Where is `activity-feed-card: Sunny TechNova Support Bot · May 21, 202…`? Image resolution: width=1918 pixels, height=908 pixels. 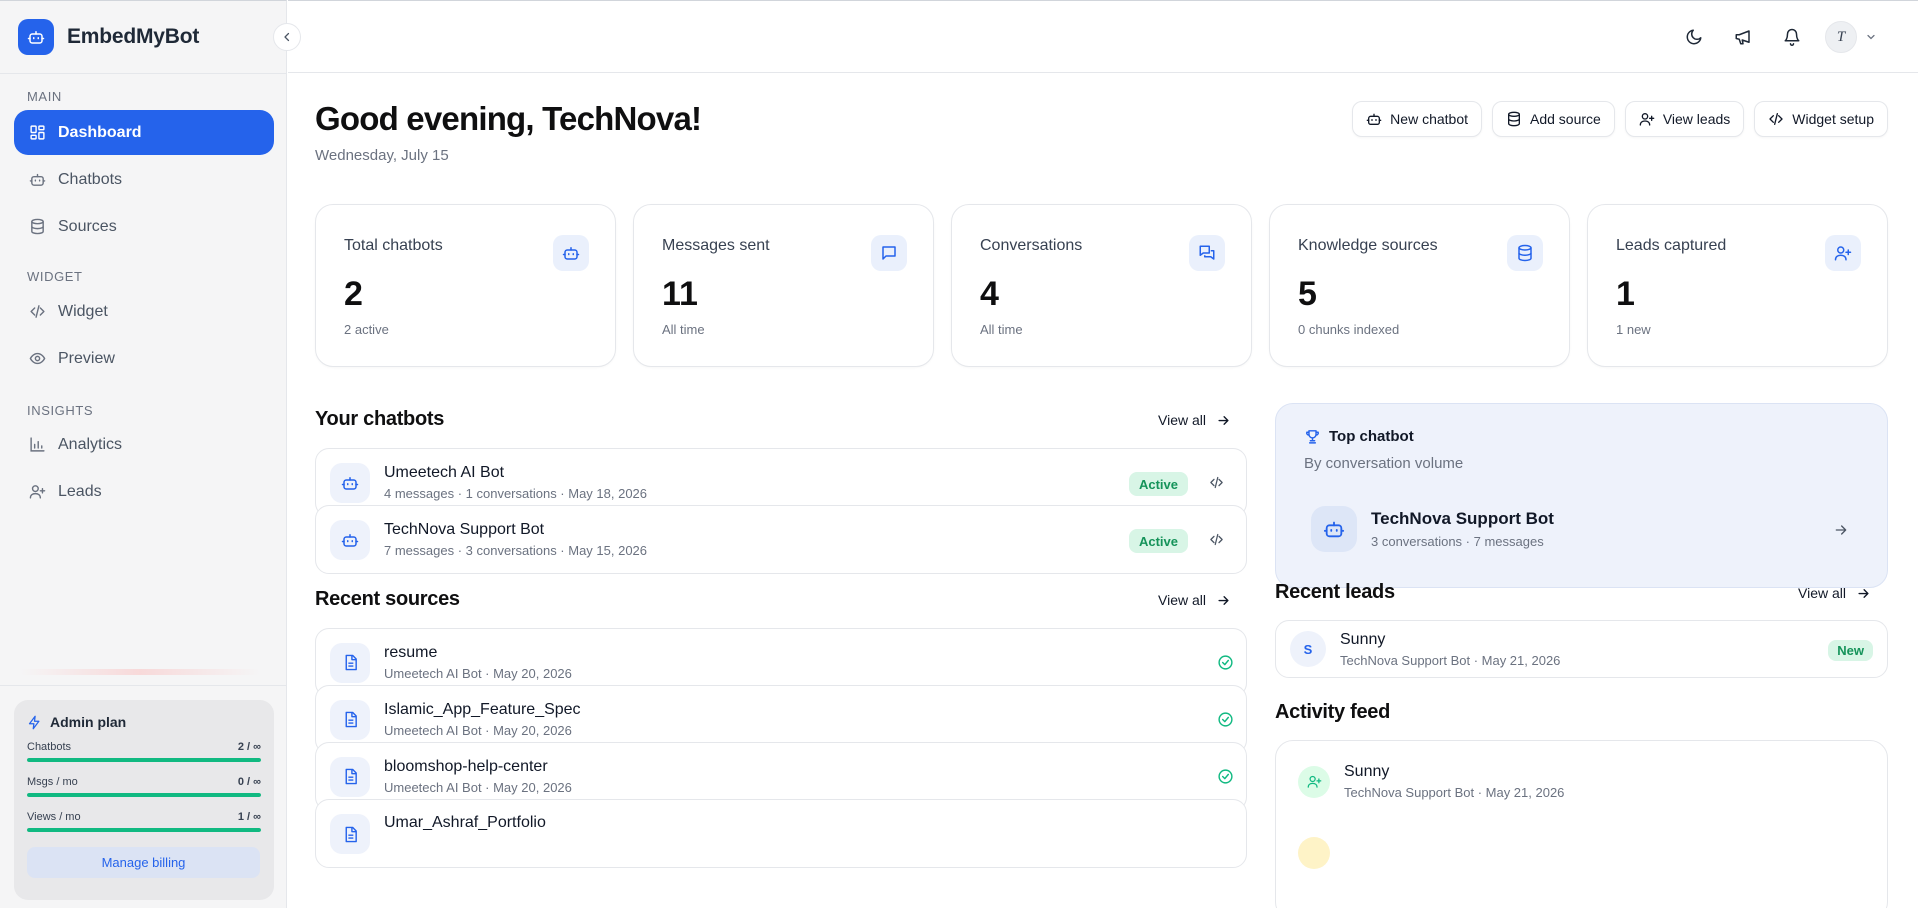
activity-feed-card: Sunny TechNova Support Bot · May 21, 202… is located at coordinates (1581, 824).